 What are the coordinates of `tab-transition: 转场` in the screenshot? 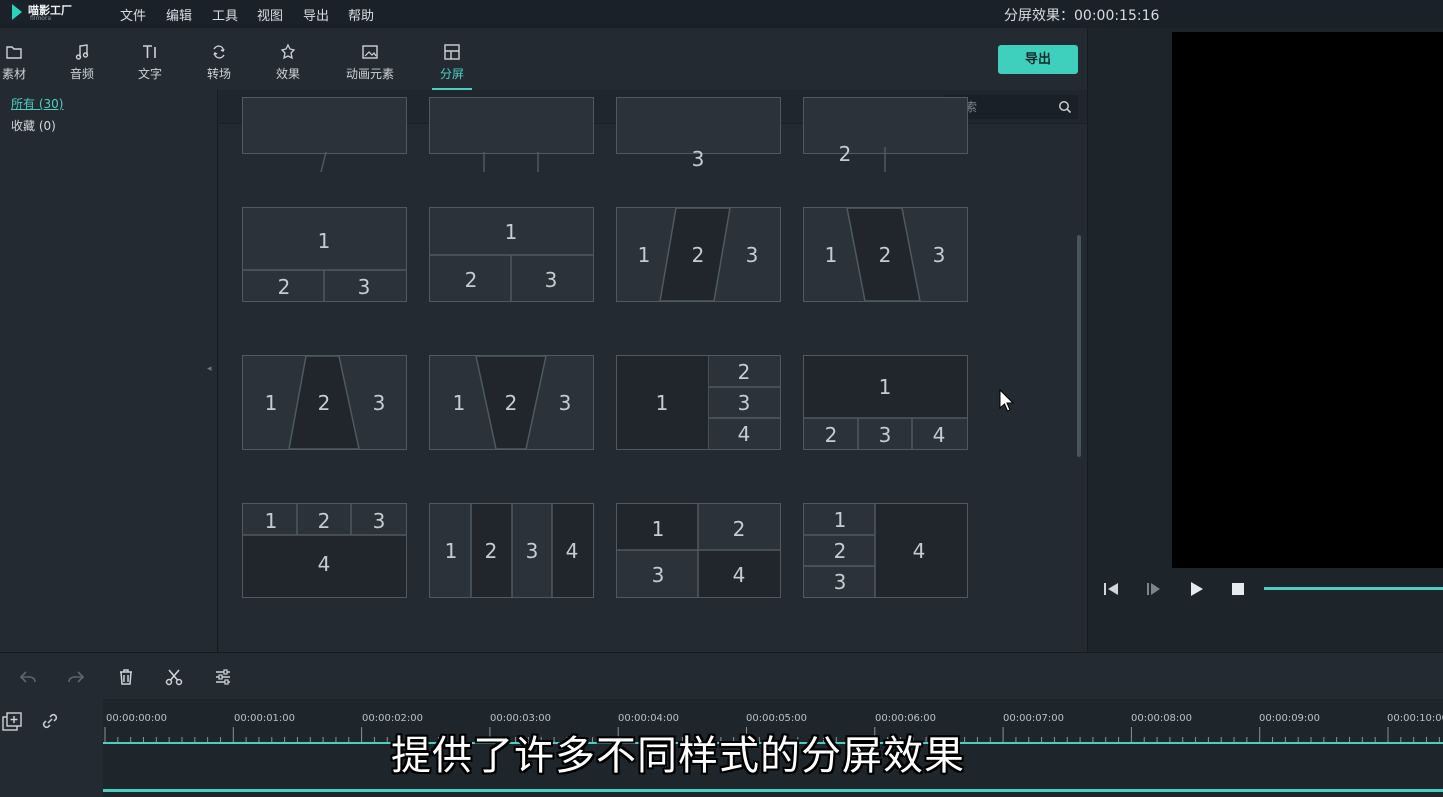 It's located at (219, 65).